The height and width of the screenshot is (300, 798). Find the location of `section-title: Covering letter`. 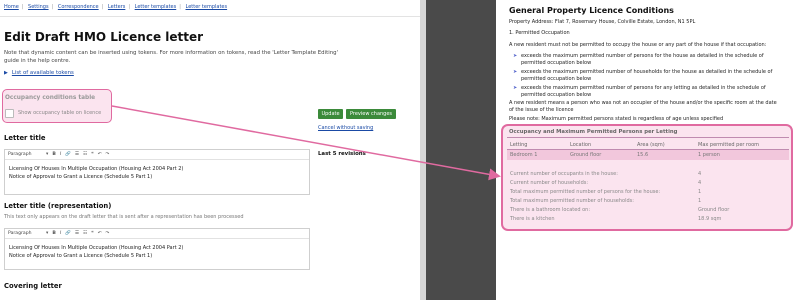

section-title: Covering letter is located at coordinates (33, 286).